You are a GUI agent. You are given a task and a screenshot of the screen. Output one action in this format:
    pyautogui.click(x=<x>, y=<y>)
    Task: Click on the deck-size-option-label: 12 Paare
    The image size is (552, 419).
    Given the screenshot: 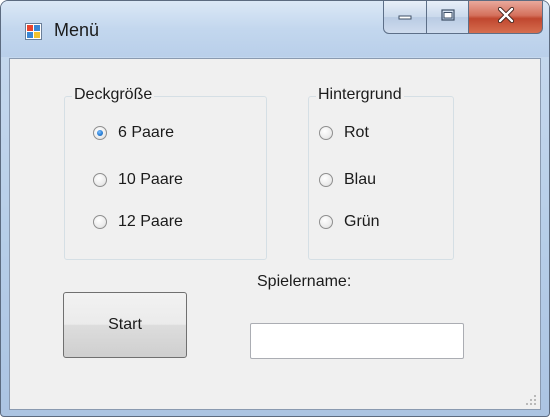 What is the action you would take?
    pyautogui.click(x=150, y=221)
    